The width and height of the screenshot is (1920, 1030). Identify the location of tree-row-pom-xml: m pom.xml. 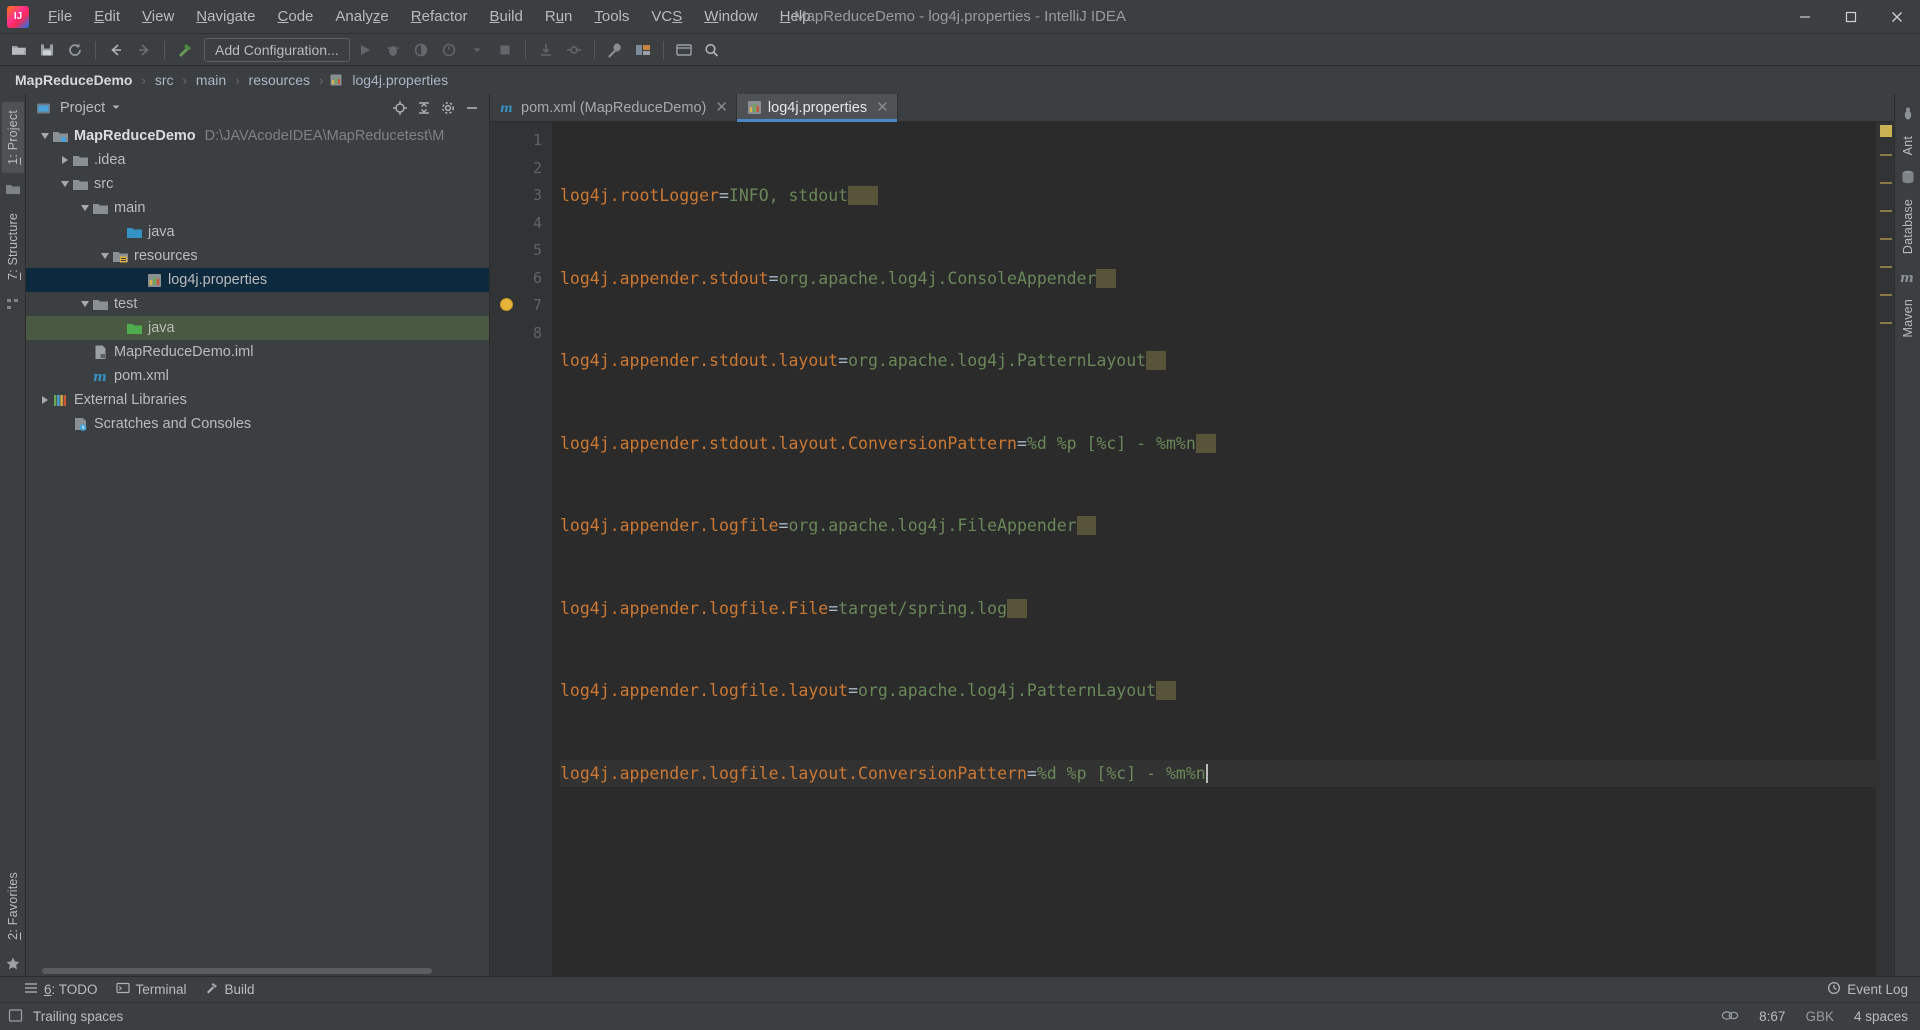
(257, 376).